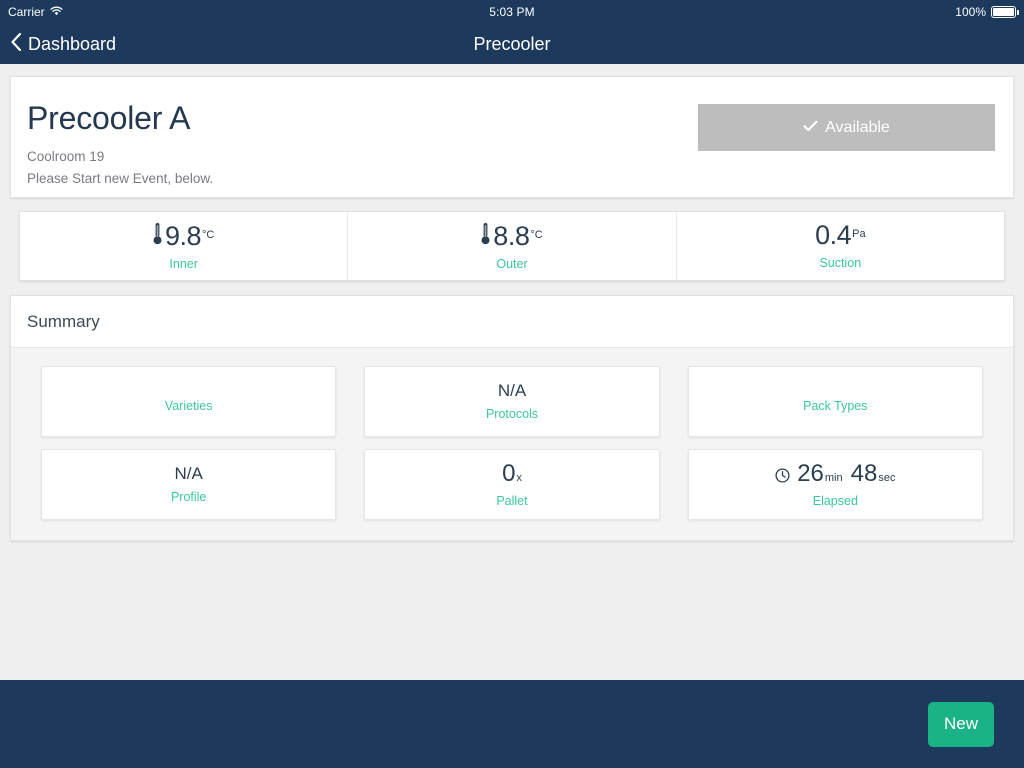  Describe the element at coordinates (188, 473) in the screenshot. I see `summary-tile-profile-value: N/A` at that location.